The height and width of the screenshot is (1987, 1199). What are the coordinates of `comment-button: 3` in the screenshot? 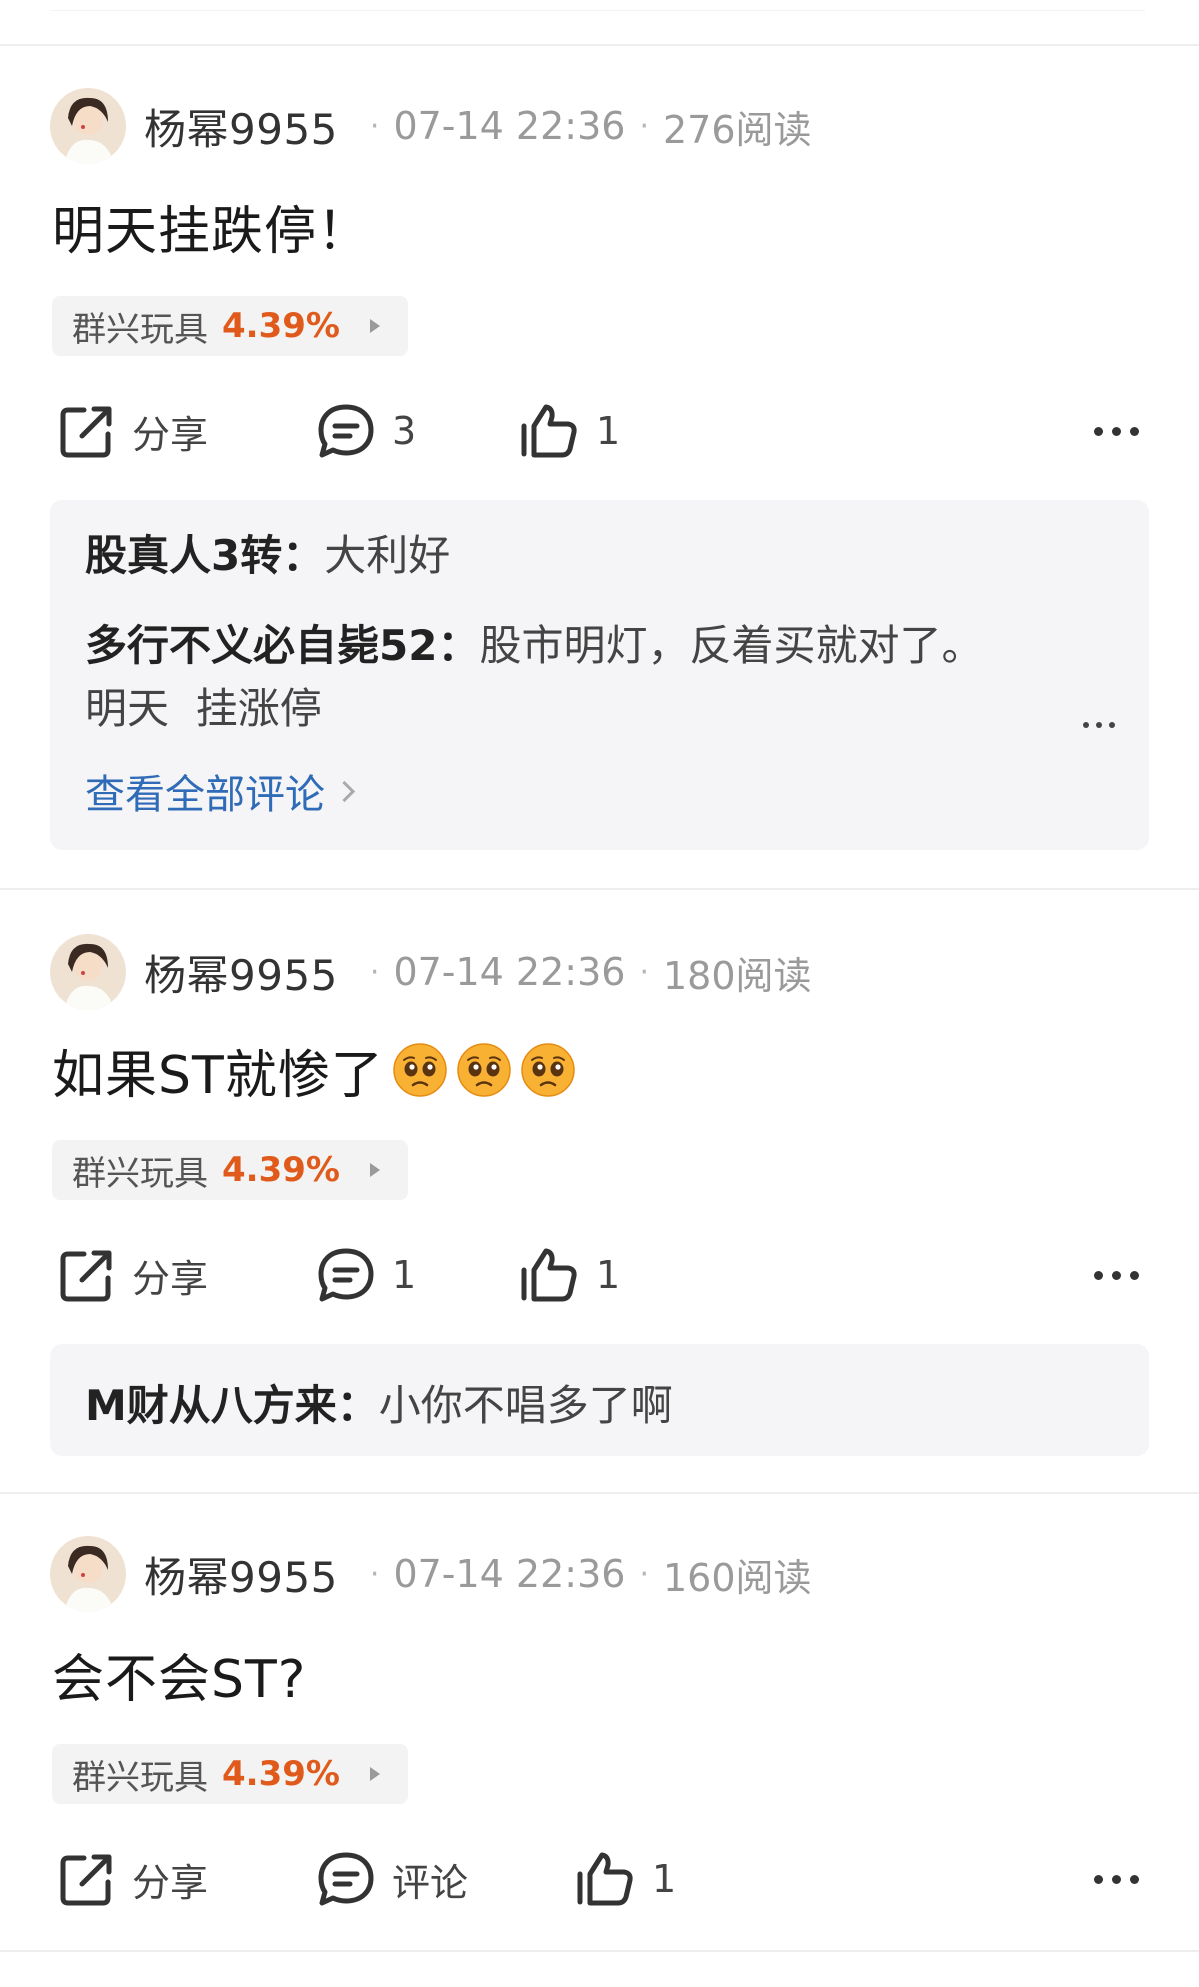 It's located at (366, 431).